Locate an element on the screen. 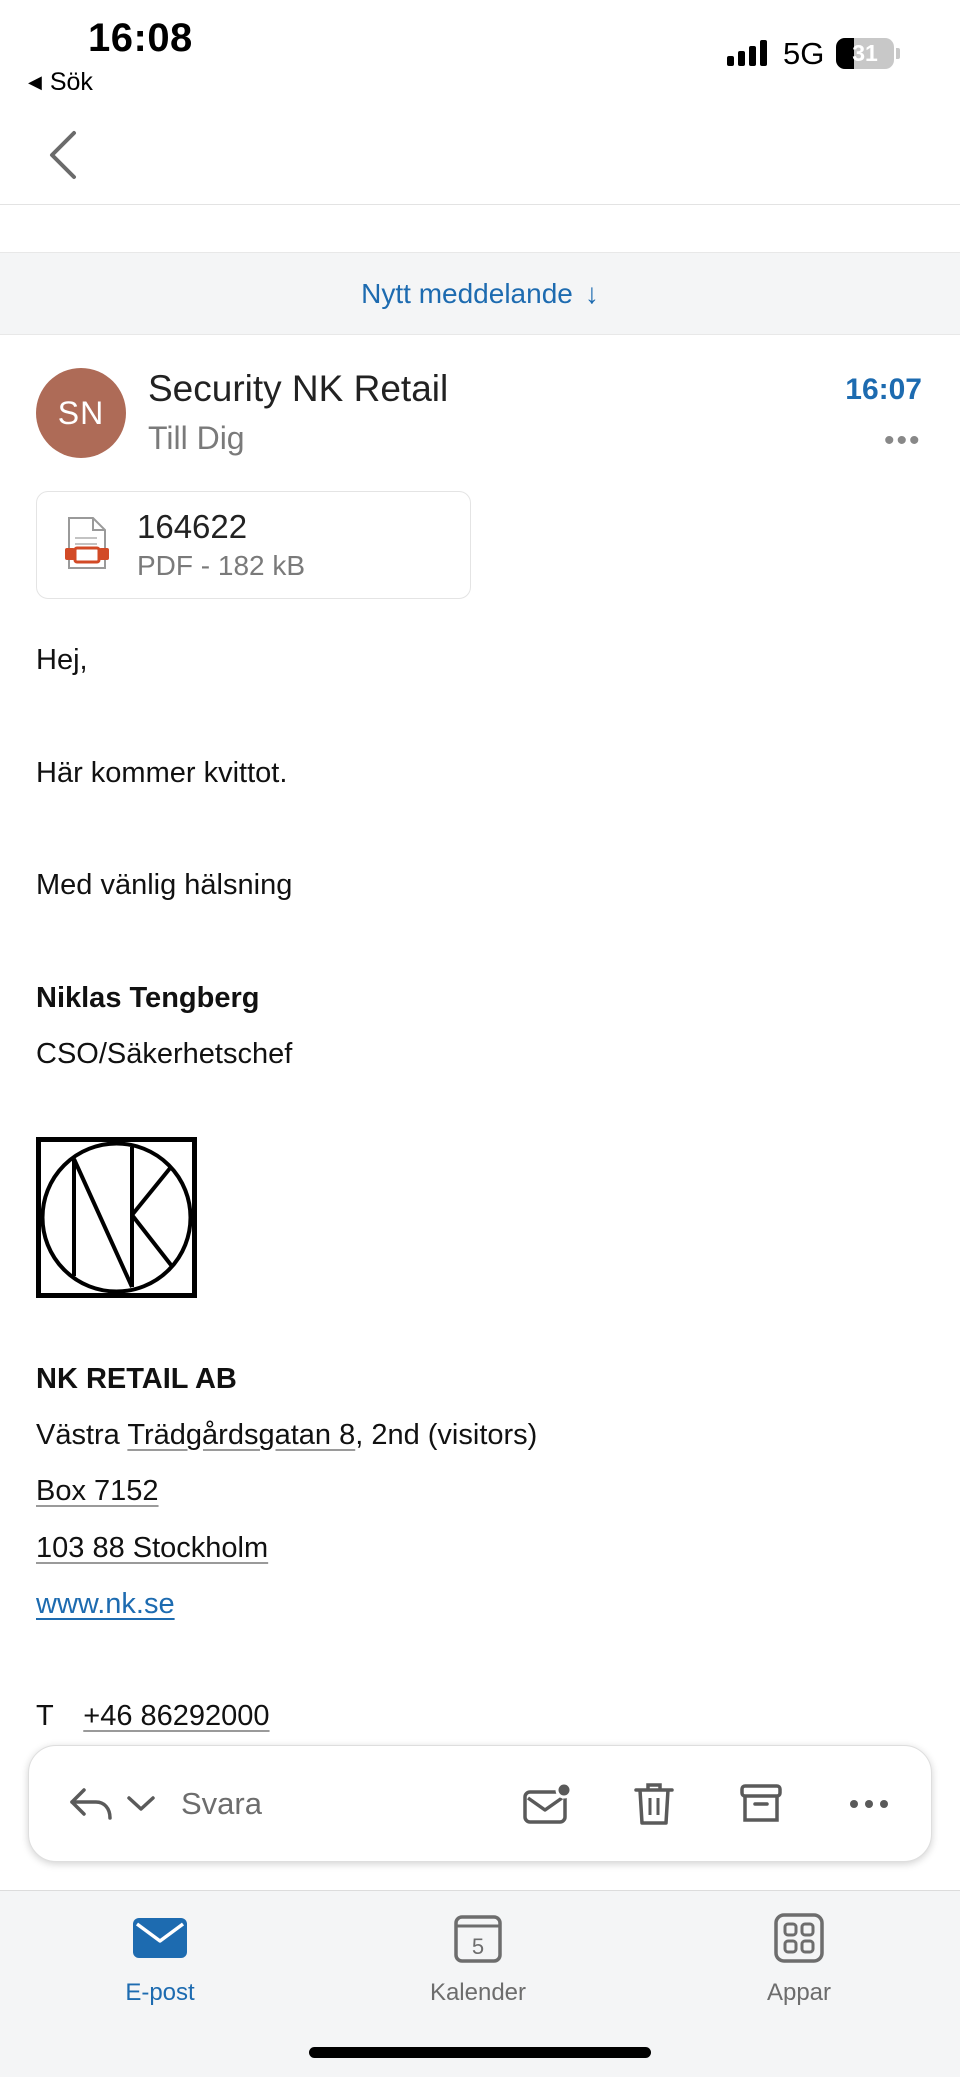 This screenshot has width=960, height=2077. recipient-label: Till Dig is located at coordinates (196, 438).